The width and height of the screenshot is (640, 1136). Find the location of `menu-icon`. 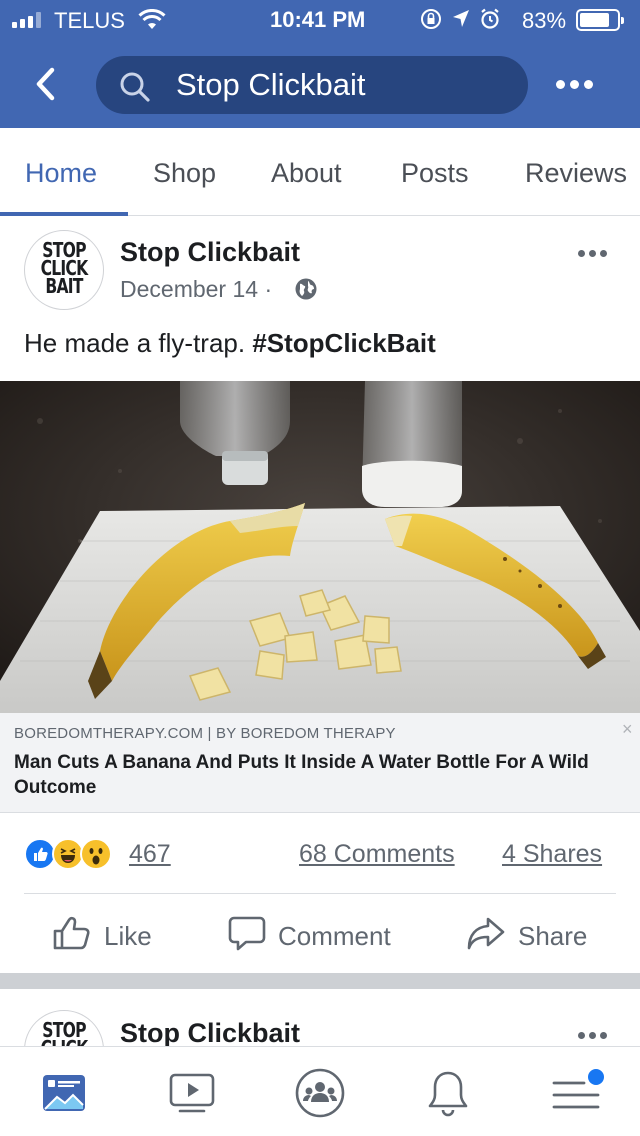

menu-icon is located at coordinates (576, 1093).